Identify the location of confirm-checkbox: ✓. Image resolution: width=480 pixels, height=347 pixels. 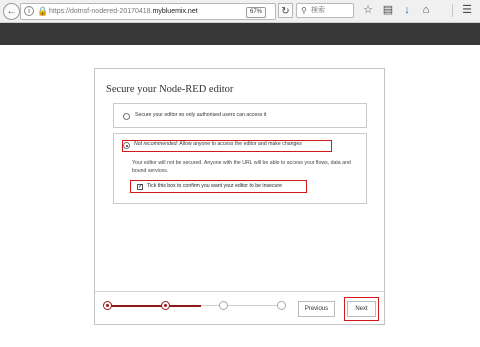
(140, 187).